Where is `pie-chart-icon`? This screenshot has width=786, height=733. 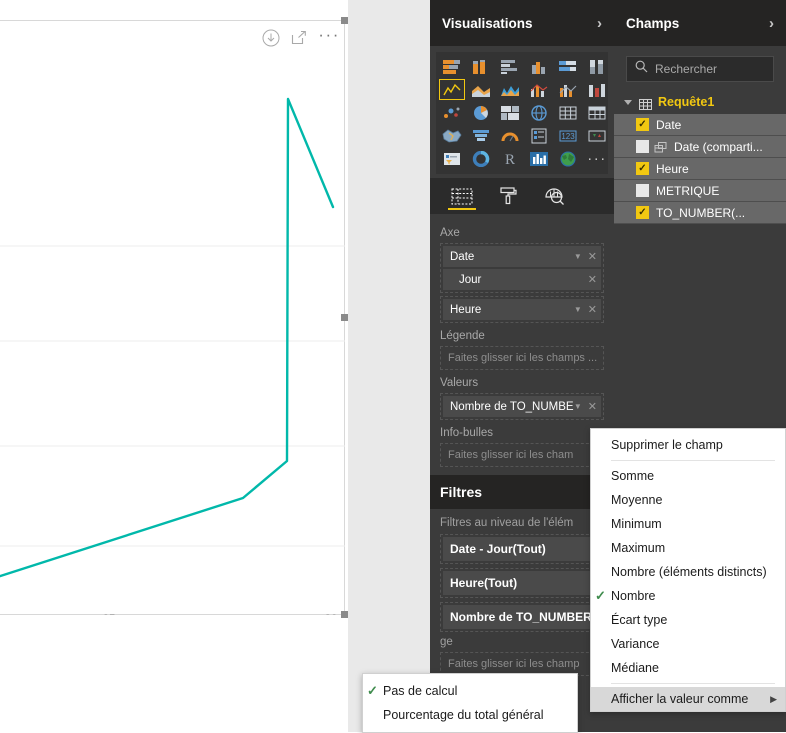
pie-chart-icon is located at coordinates (481, 112).